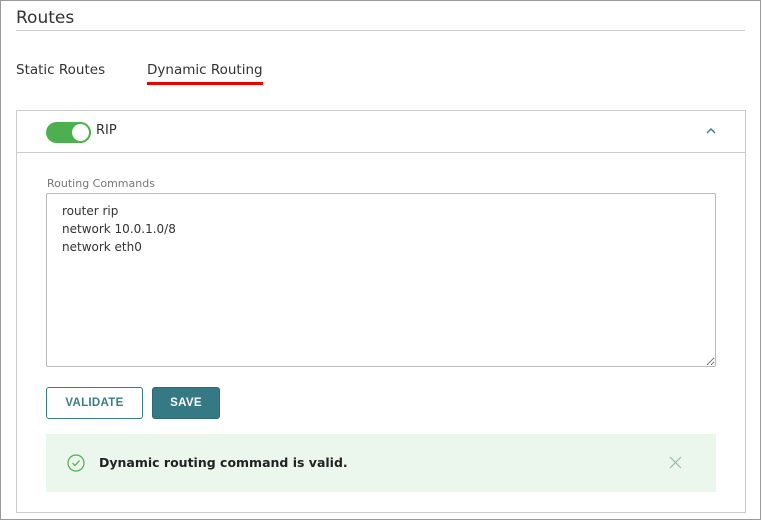 The width and height of the screenshot is (761, 520). I want to click on rip-panel-header: RIP, so click(381, 132).